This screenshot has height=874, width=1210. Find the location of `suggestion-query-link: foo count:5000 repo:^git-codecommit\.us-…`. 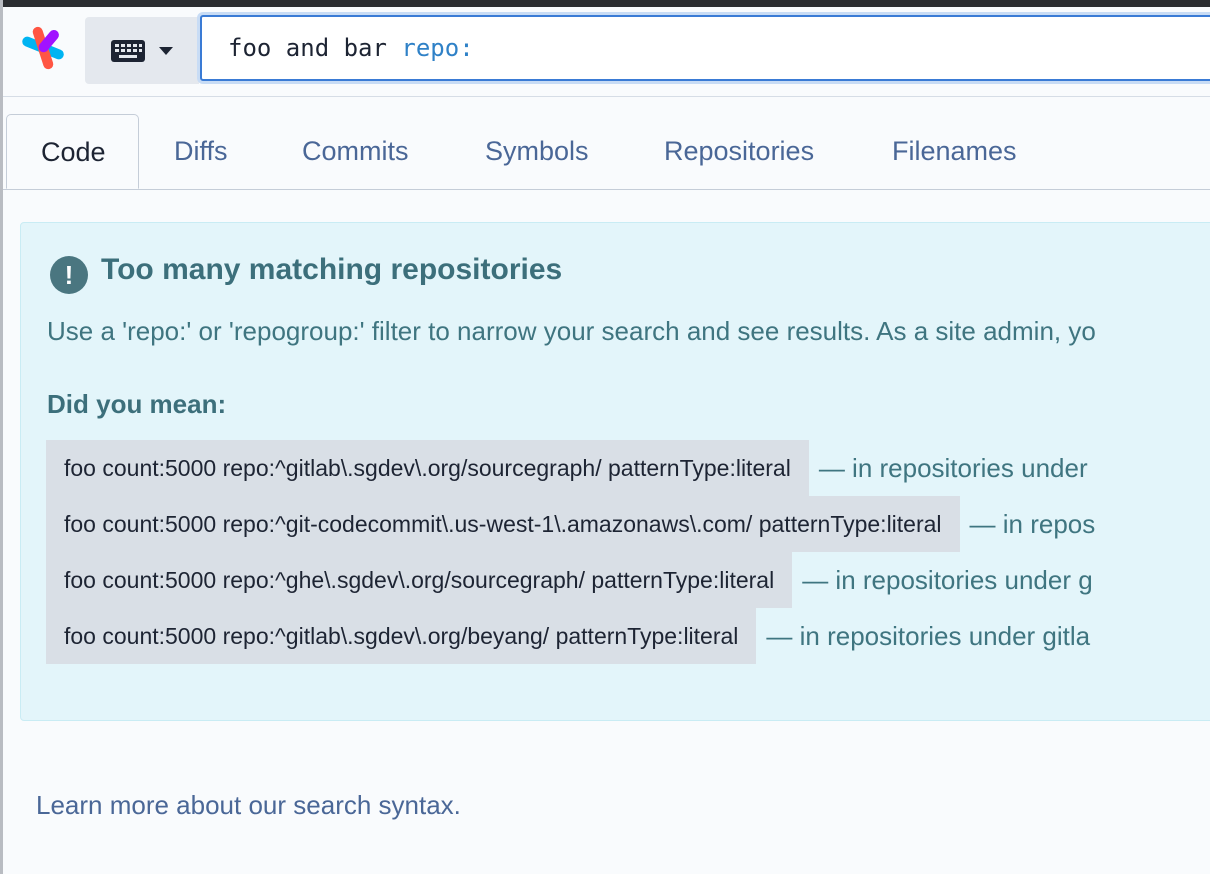

suggestion-query-link: foo count:5000 repo:^git-codecommit\.us-… is located at coordinates (503, 524).